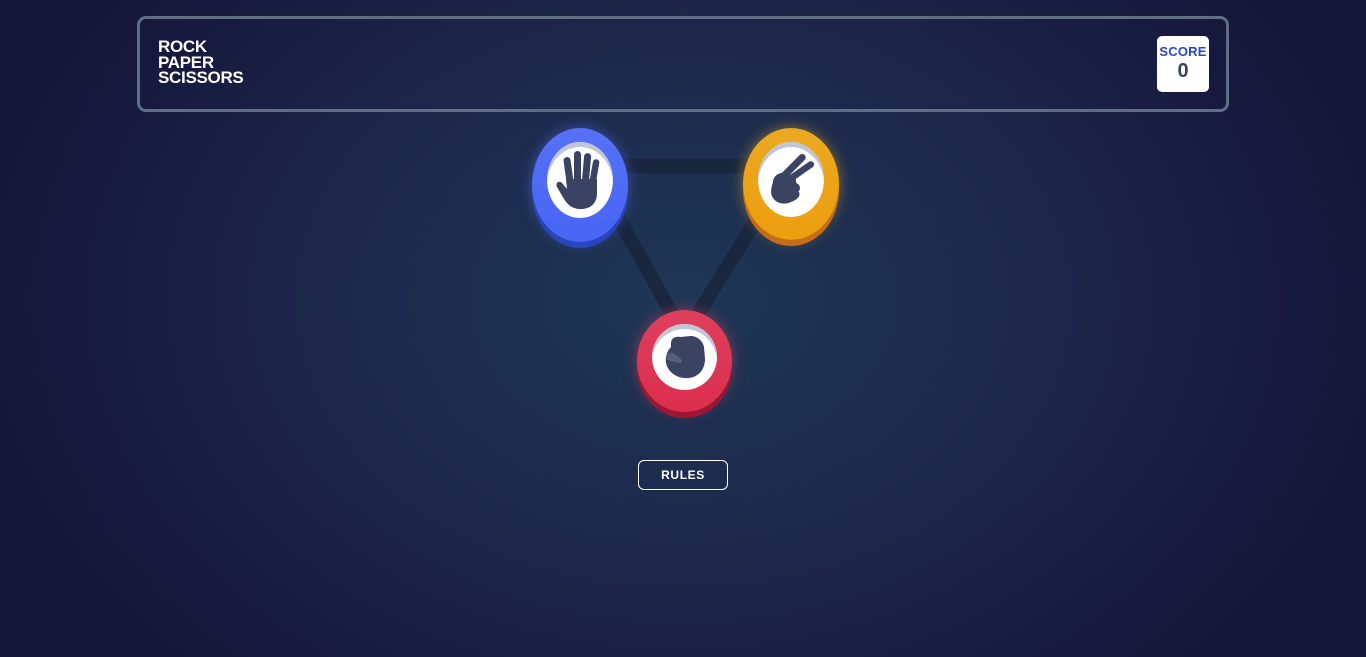 The height and width of the screenshot is (657, 1366). I want to click on game-title: ROCK PAPER SCISSORS, so click(201, 62).